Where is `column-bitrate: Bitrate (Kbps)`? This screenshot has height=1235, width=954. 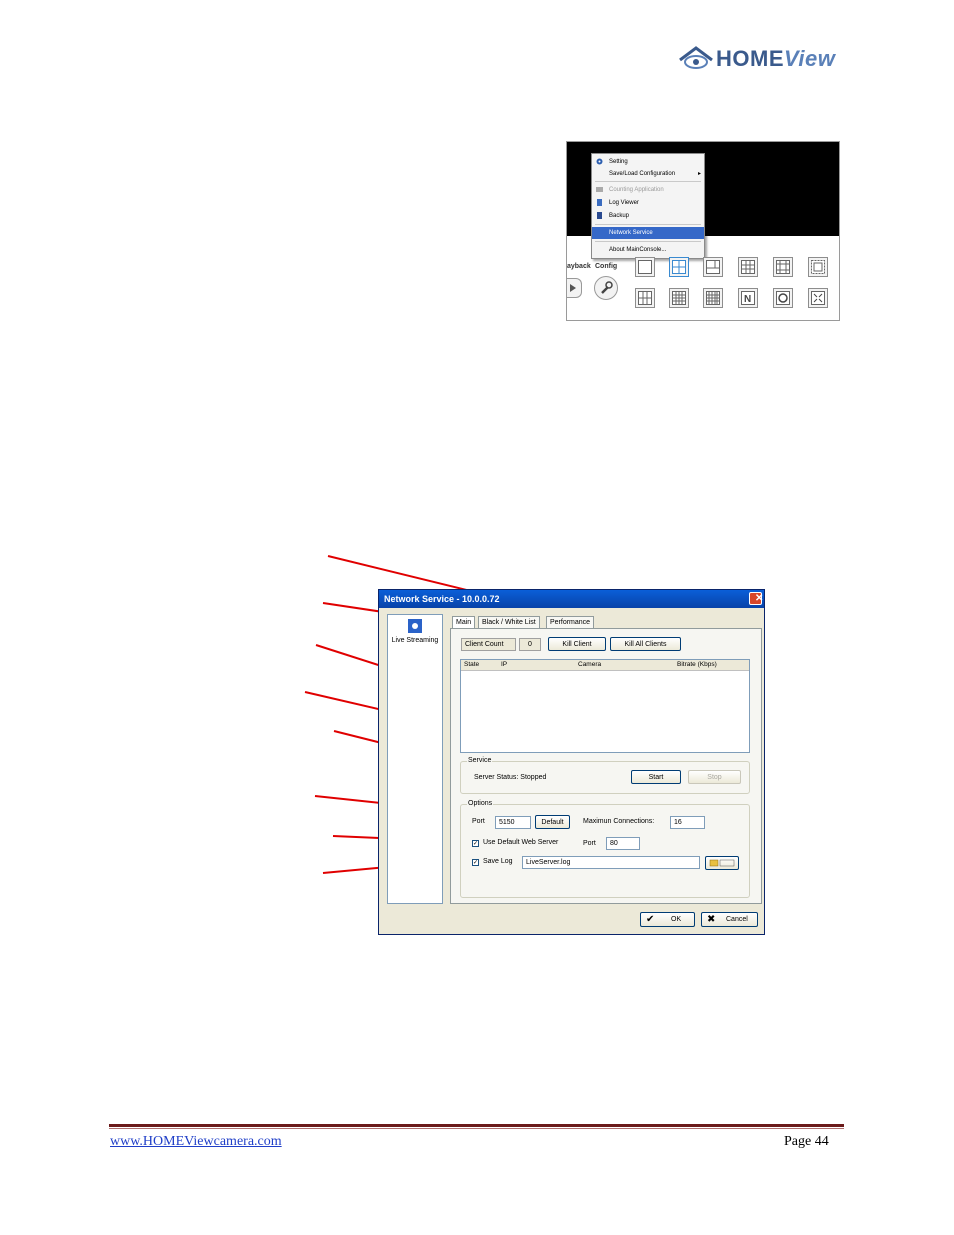 column-bitrate: Bitrate (Kbps) is located at coordinates (697, 665).